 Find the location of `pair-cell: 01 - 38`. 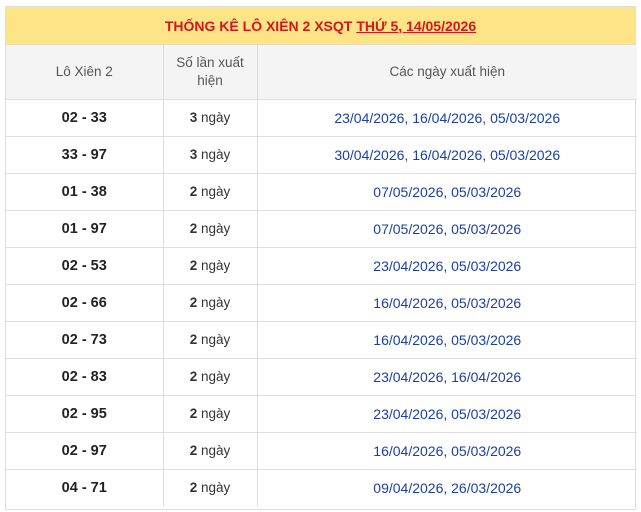

pair-cell: 01 - 38 is located at coordinates (85, 192).